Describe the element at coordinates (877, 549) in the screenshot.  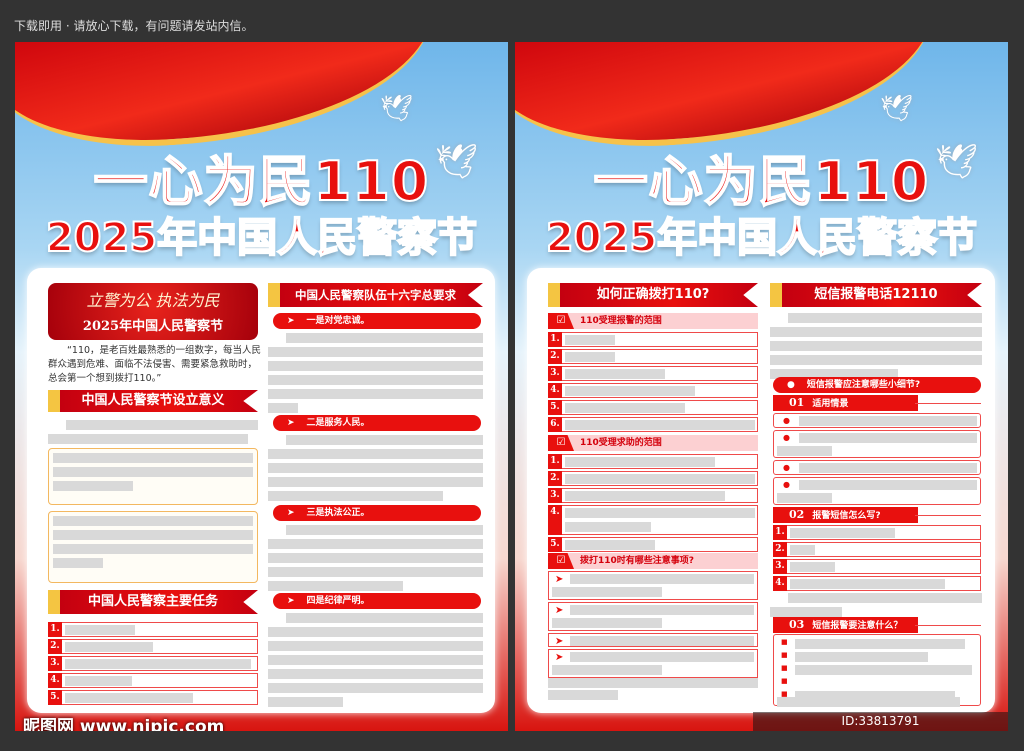
I see `list-row: 2.` at that location.